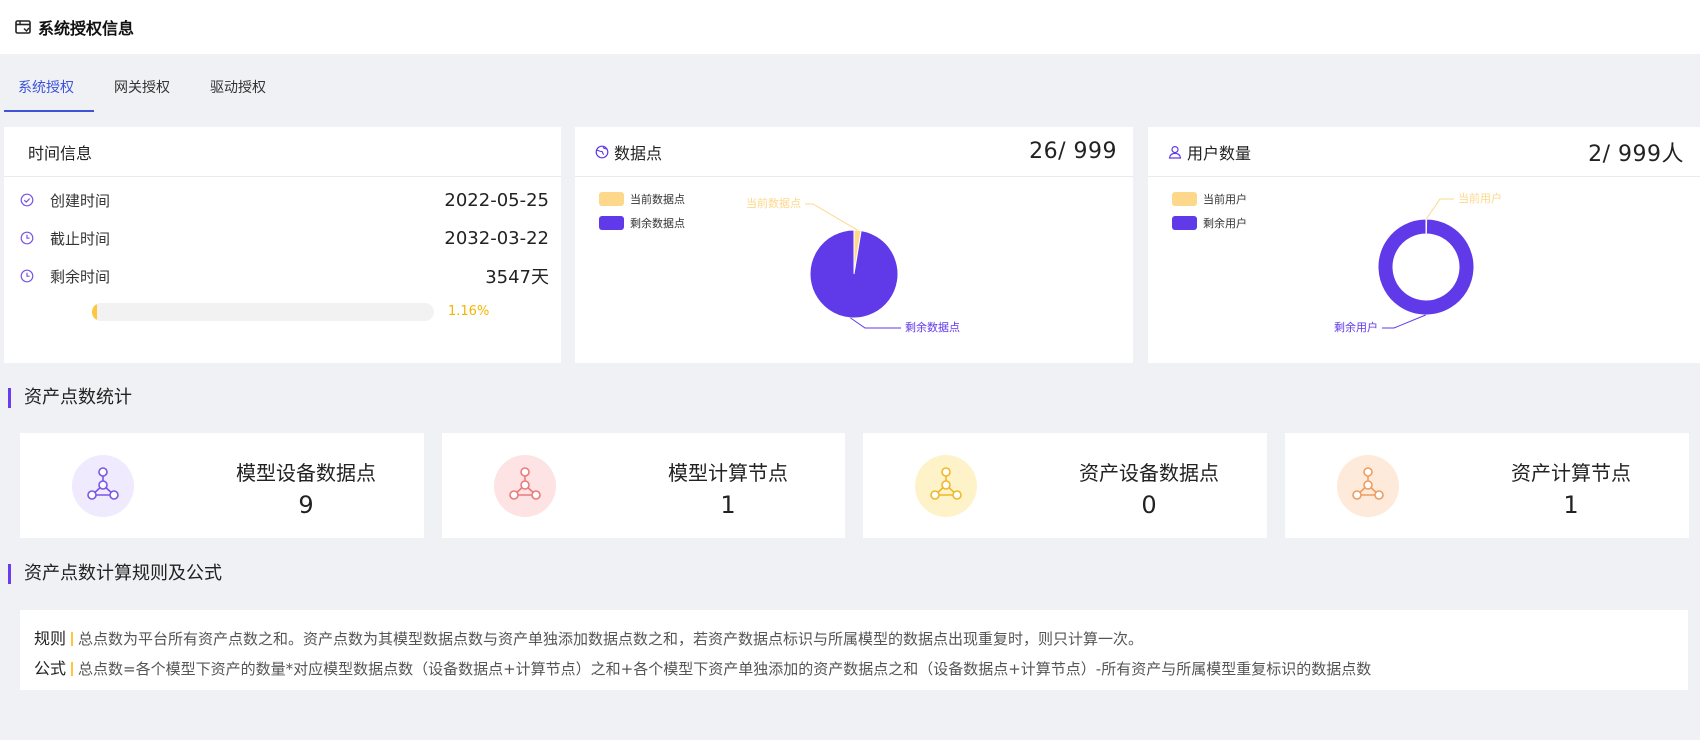 The image size is (1700, 740). What do you see at coordinates (1356, 327) in the screenshot?
I see `pie-label: 剩余用户` at bounding box center [1356, 327].